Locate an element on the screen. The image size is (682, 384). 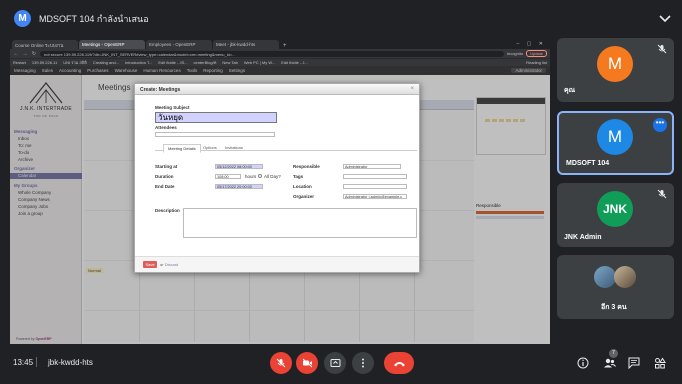
people-button is located at coordinates (609, 363).